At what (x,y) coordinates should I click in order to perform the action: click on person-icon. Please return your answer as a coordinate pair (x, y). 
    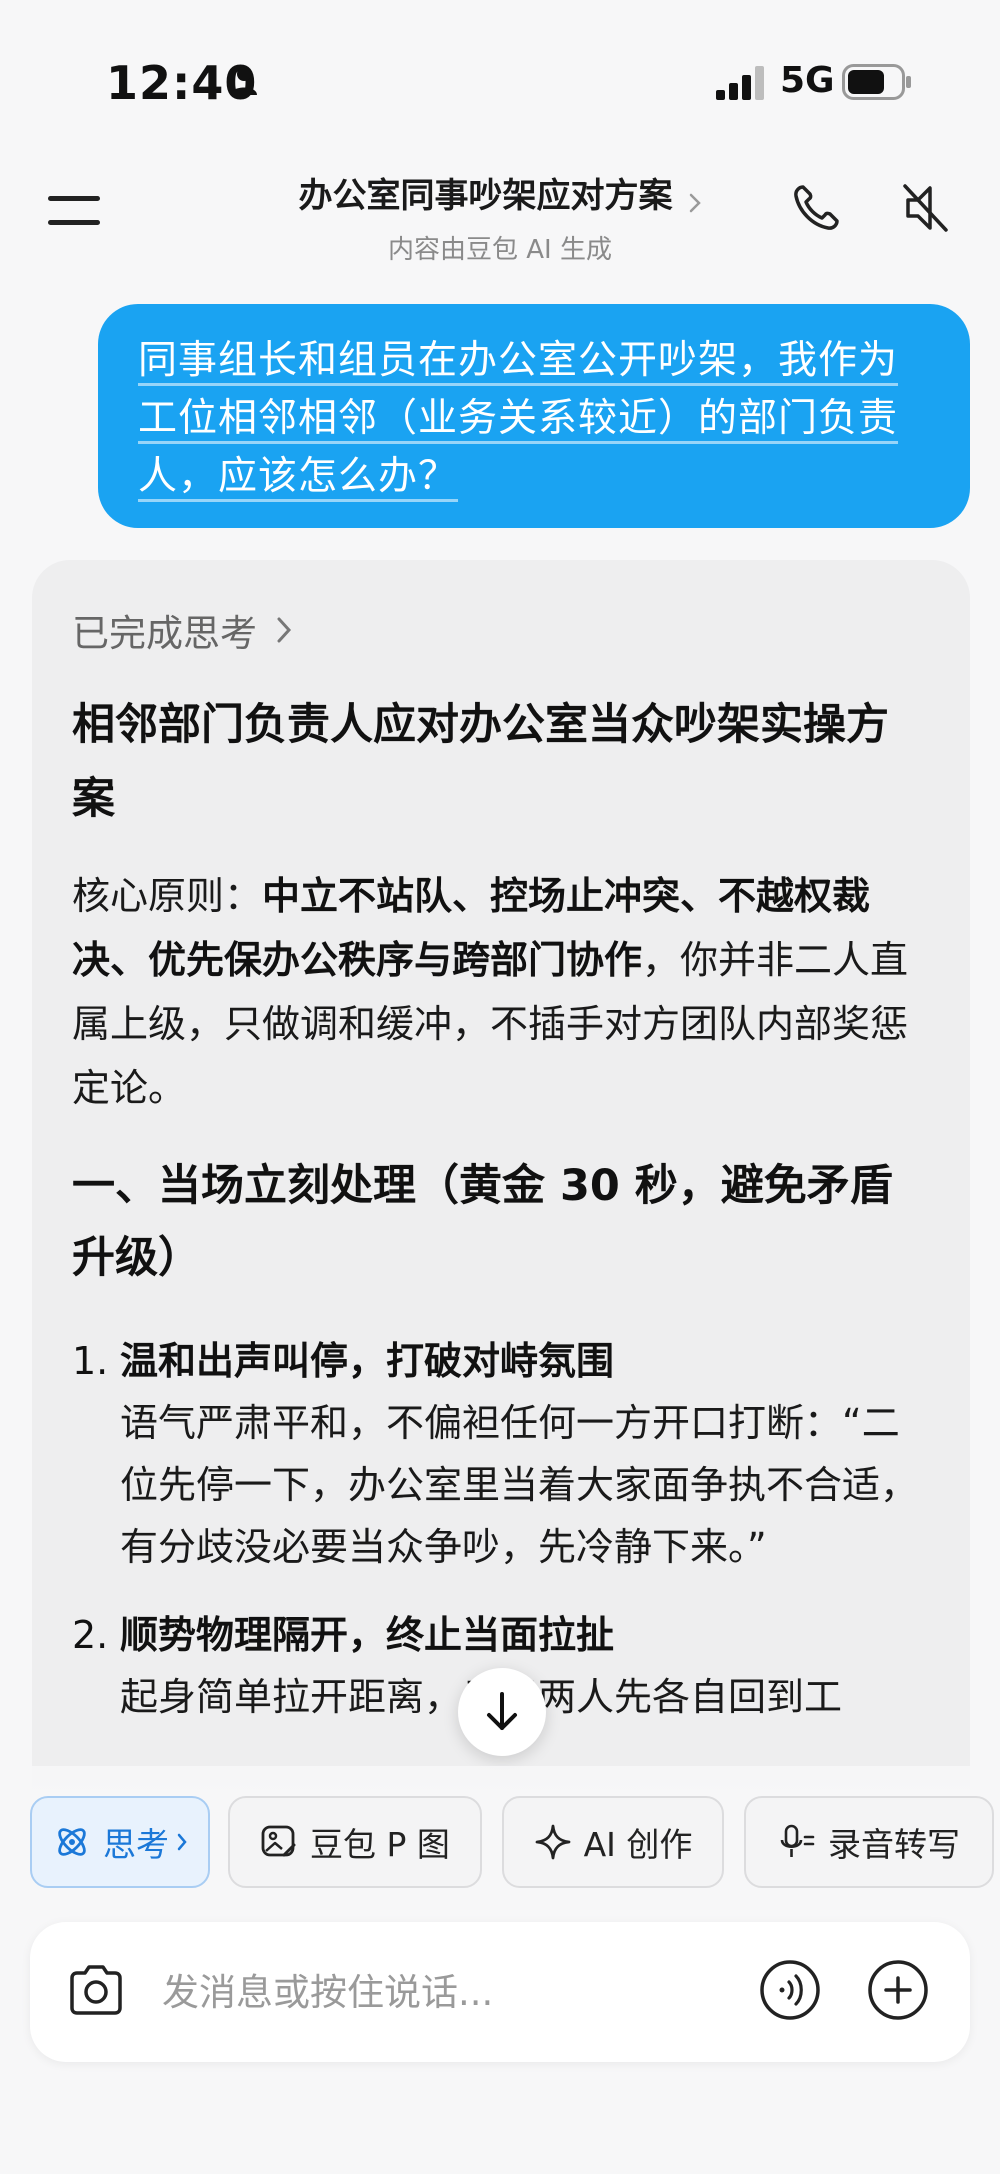
    Looking at the image, I should click on (244, 81).